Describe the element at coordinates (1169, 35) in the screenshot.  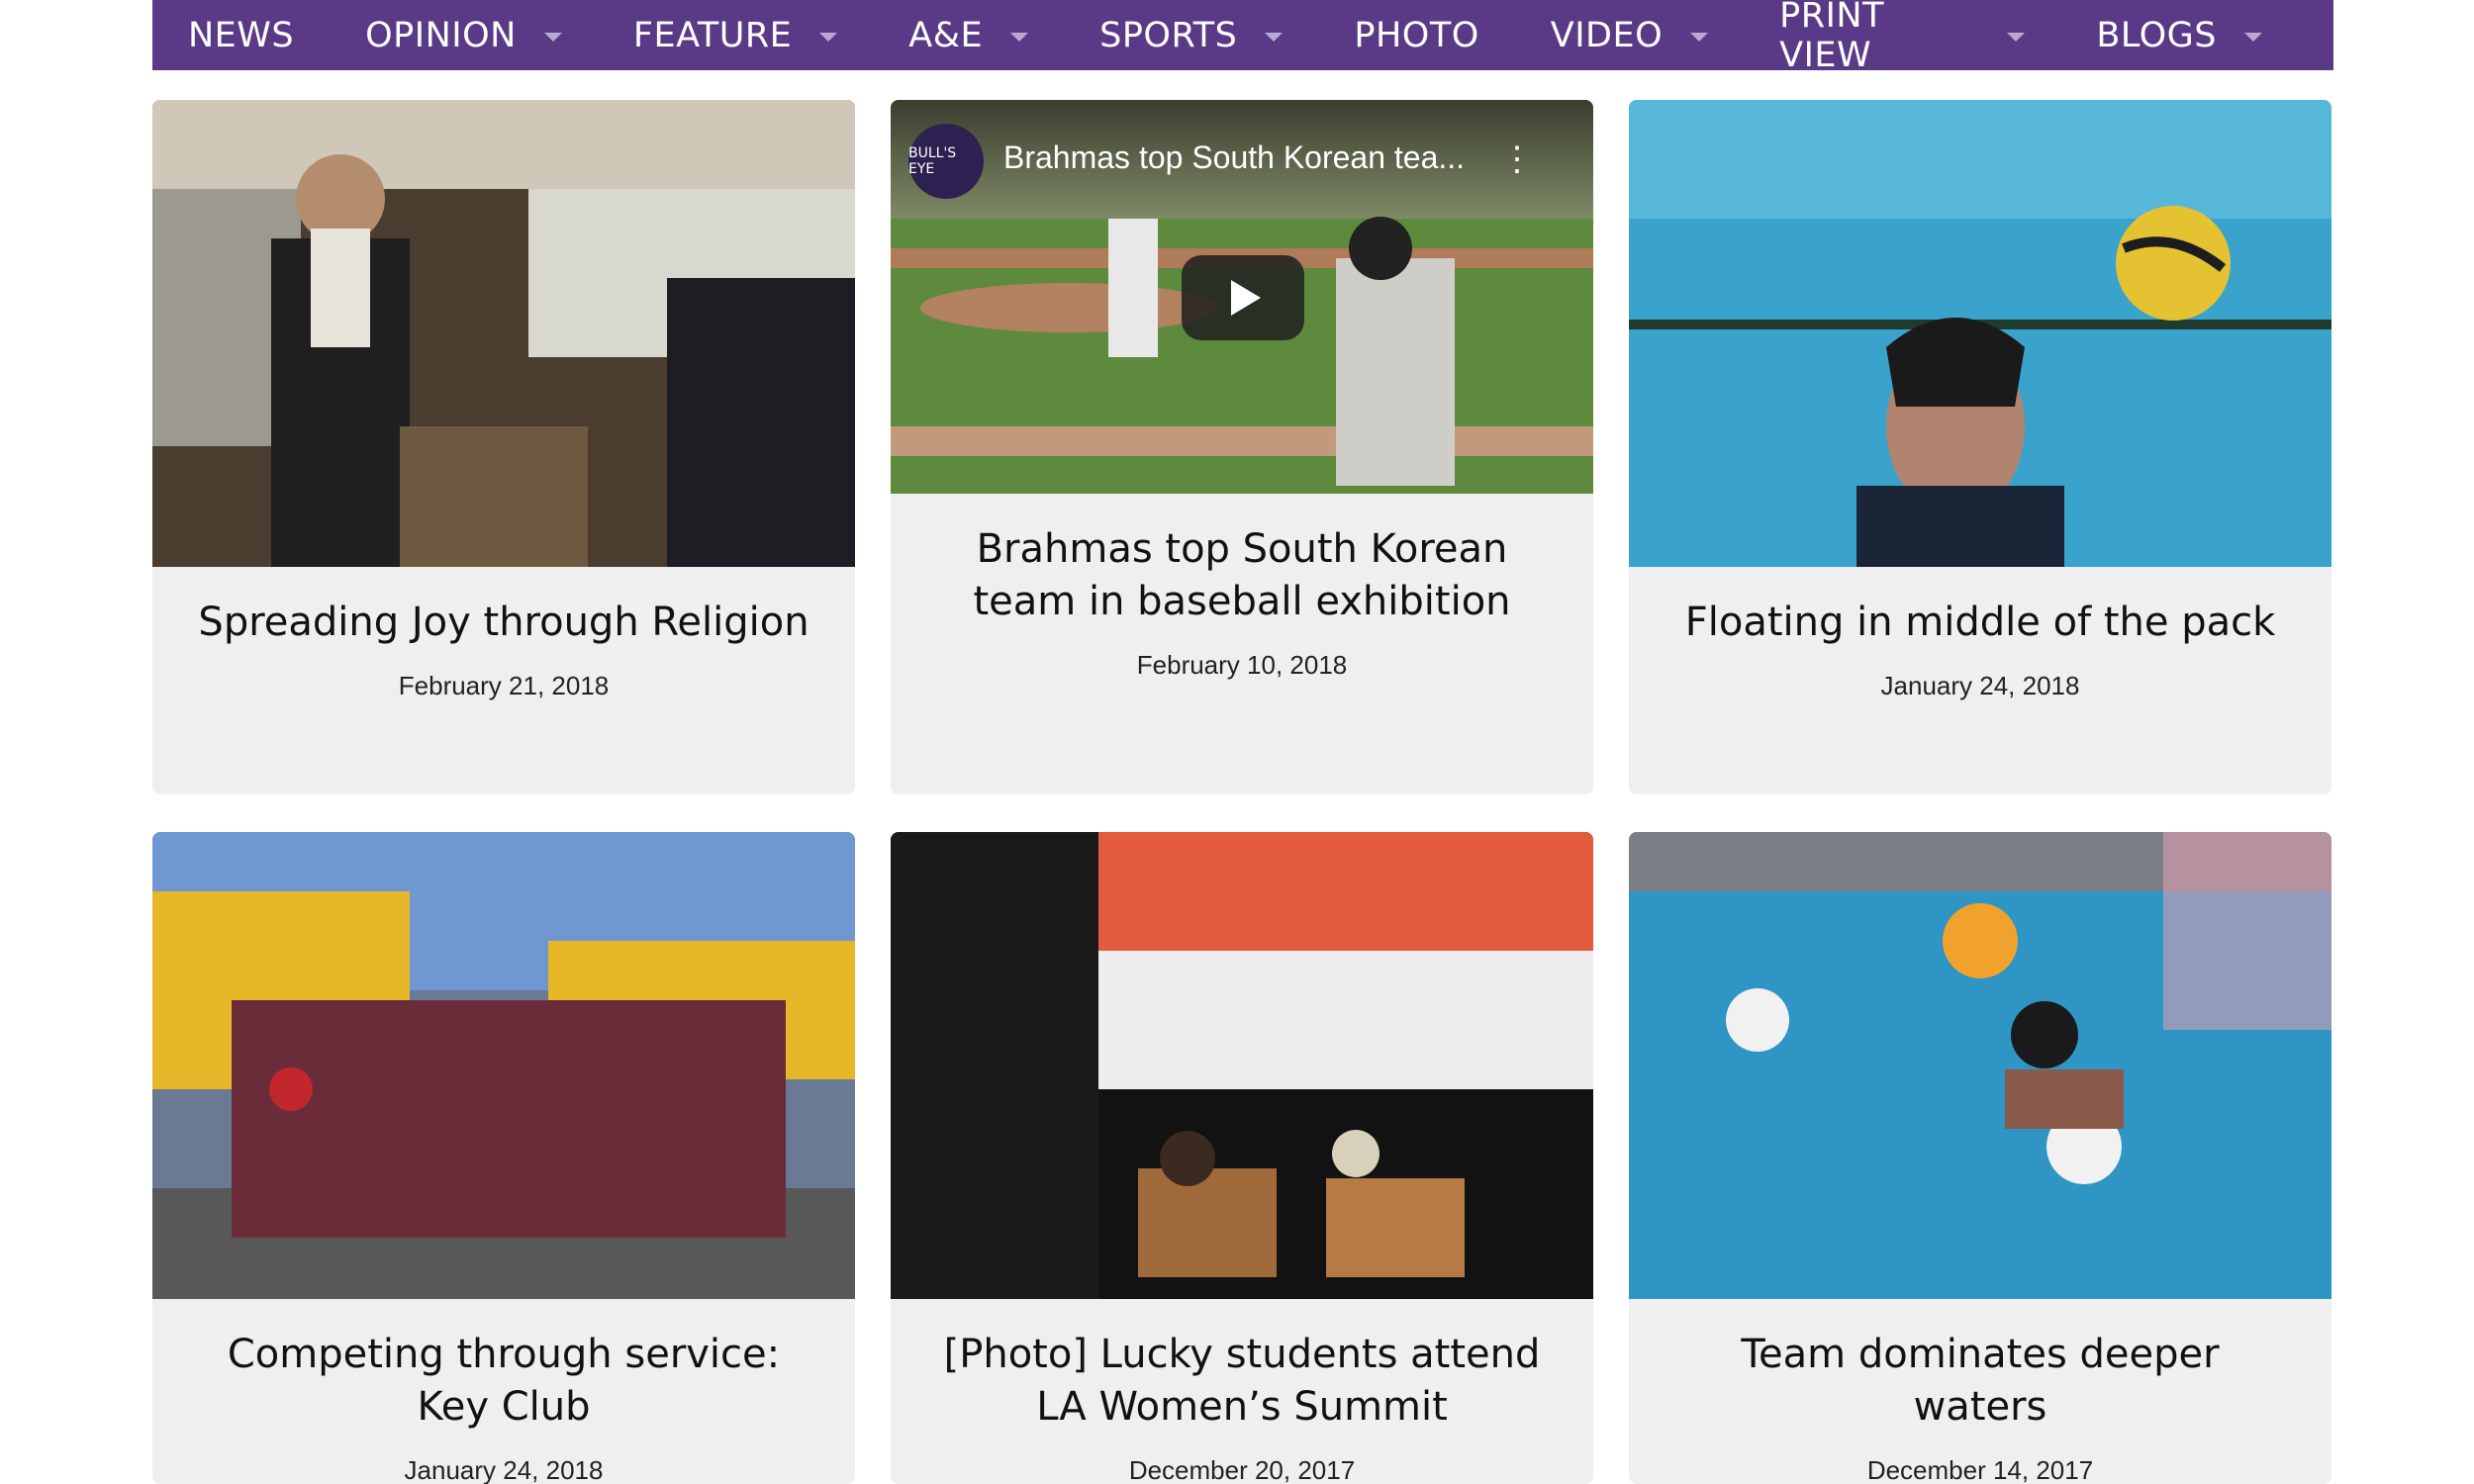
I see `nav-label: SPORTS` at that location.